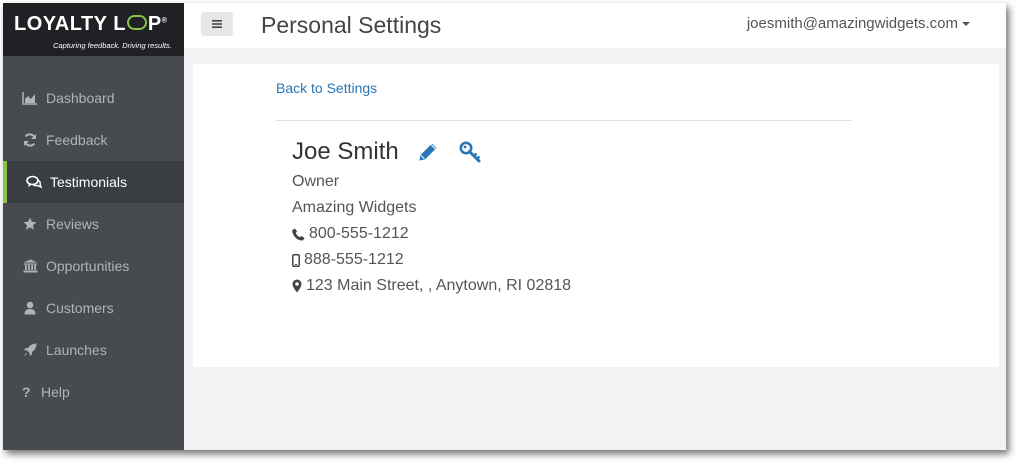 The height and width of the screenshot is (464, 1024). What do you see at coordinates (72, 224) in the screenshot?
I see `sidebar-item-label: Reviews` at bounding box center [72, 224].